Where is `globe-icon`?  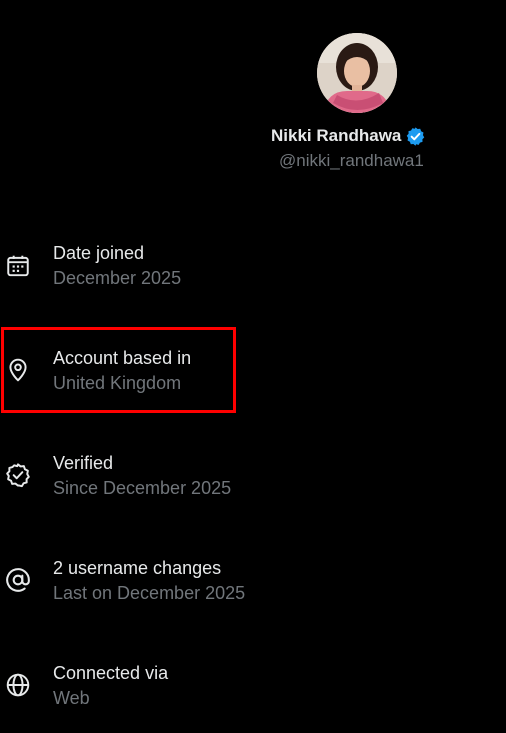 globe-icon is located at coordinates (18, 685).